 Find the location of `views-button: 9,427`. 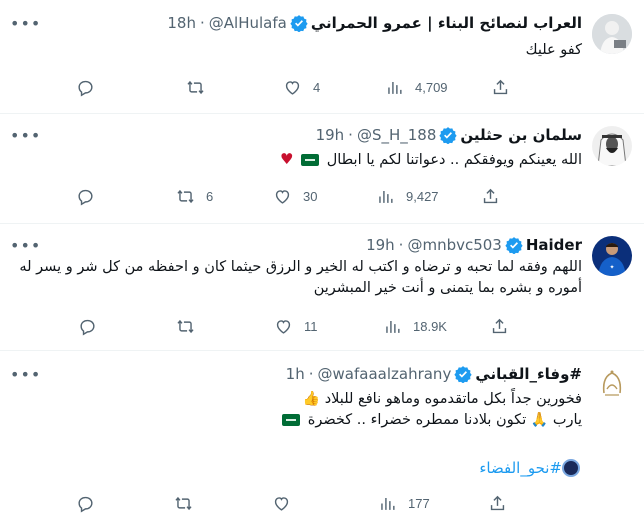

views-button: 9,427 is located at coordinates (407, 196).